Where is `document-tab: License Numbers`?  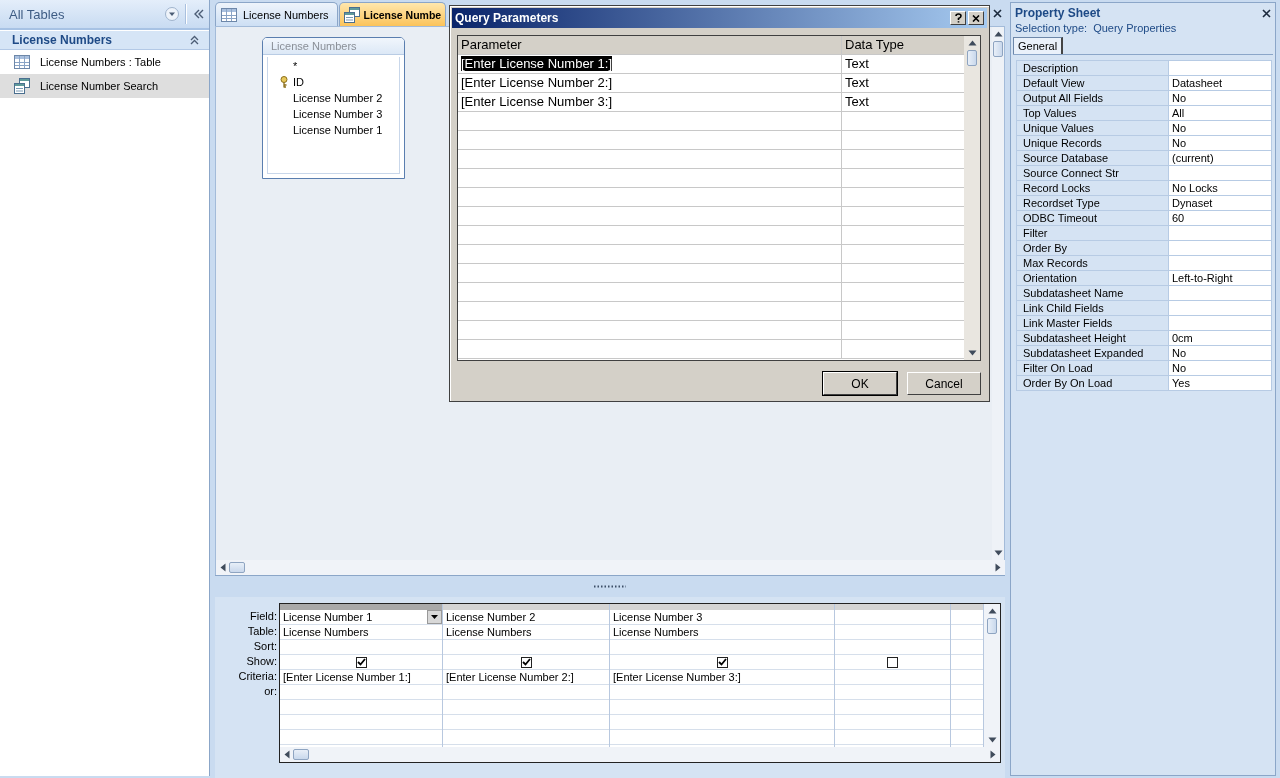
document-tab: License Numbers is located at coordinates (276, 14).